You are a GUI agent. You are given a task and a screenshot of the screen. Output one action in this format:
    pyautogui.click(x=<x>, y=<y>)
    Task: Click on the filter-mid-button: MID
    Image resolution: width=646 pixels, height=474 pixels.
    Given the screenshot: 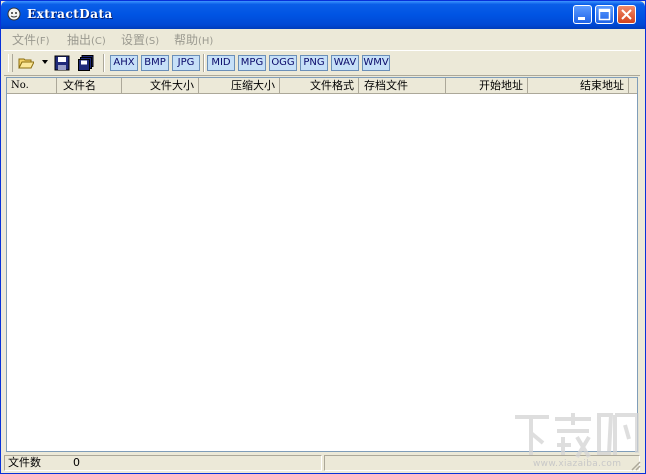 What is the action you would take?
    pyautogui.click(x=221, y=63)
    